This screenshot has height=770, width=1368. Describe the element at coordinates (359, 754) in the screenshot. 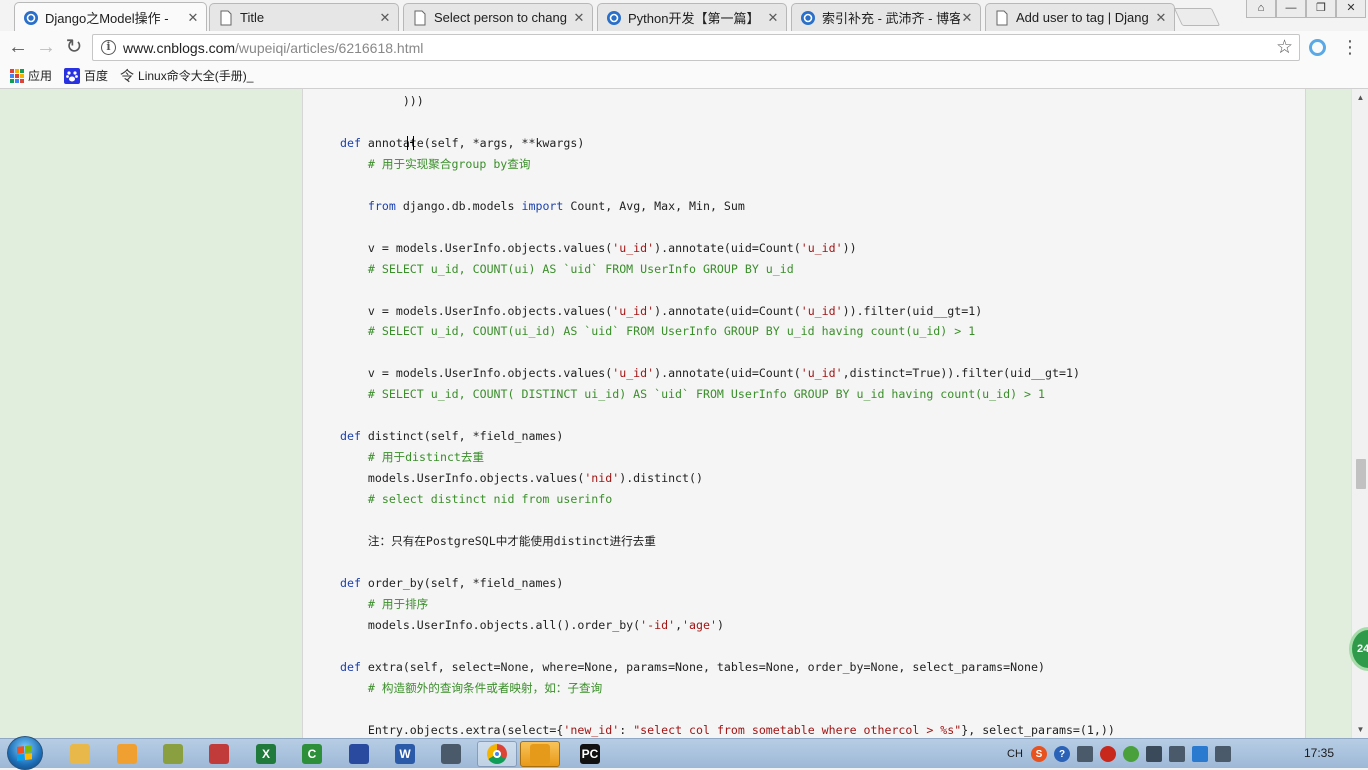

I see `taskbar-save-app-button` at that location.